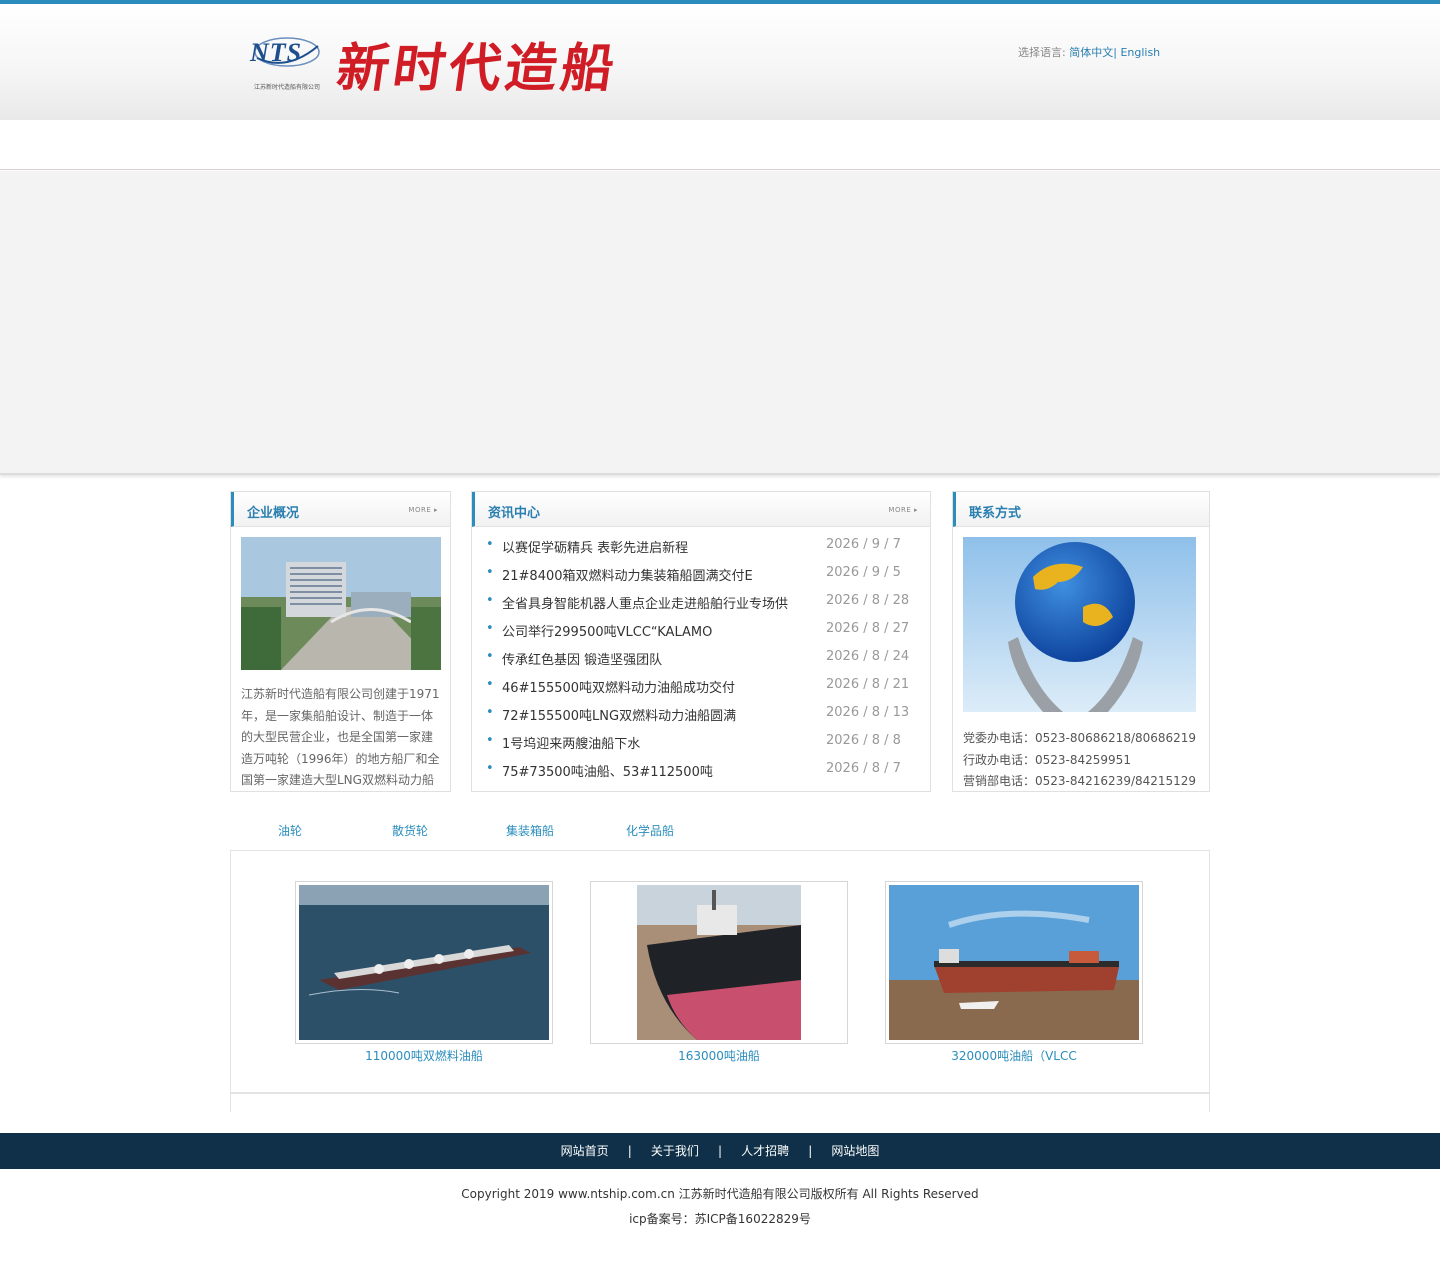 This screenshot has width=1440, height=1279. What do you see at coordinates (719, 1055) in the screenshot?
I see `product-caption: 163000吨油船` at bounding box center [719, 1055].